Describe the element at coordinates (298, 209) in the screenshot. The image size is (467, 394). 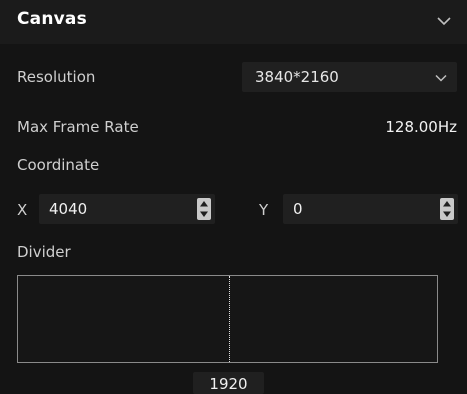
I see `y-coordinate-value: 0` at that location.